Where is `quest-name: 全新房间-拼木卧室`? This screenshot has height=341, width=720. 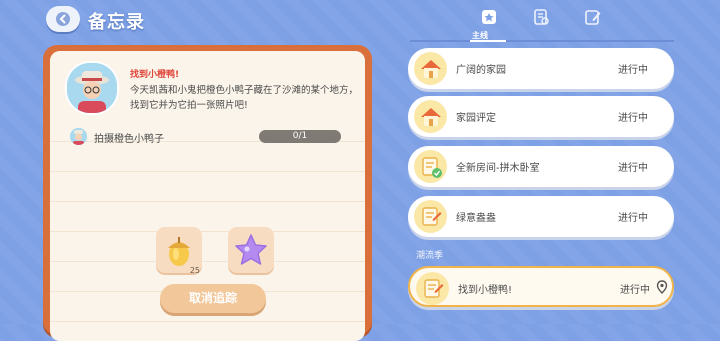 quest-name: 全新房间-拼木卧室 is located at coordinates (498, 168).